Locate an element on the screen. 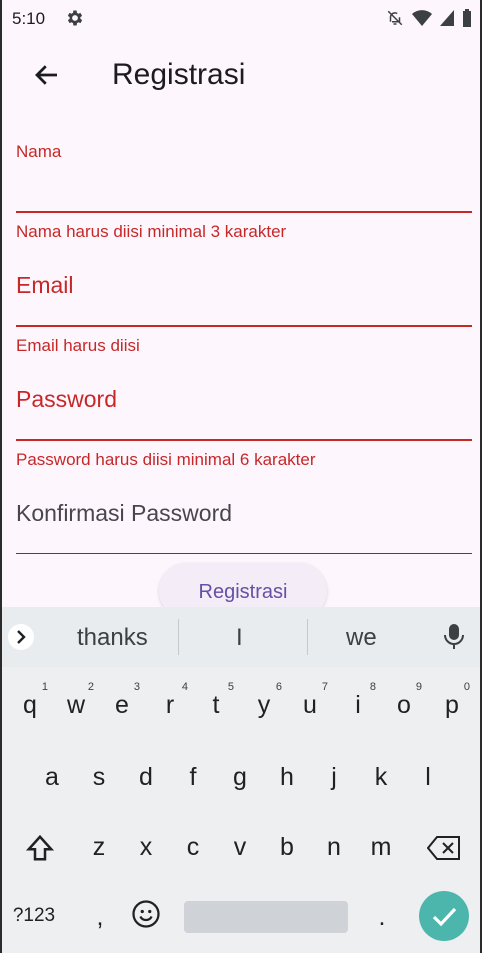 Image resolution: width=482 pixels, height=953 pixels. key-r: r4 is located at coordinates (170, 700).